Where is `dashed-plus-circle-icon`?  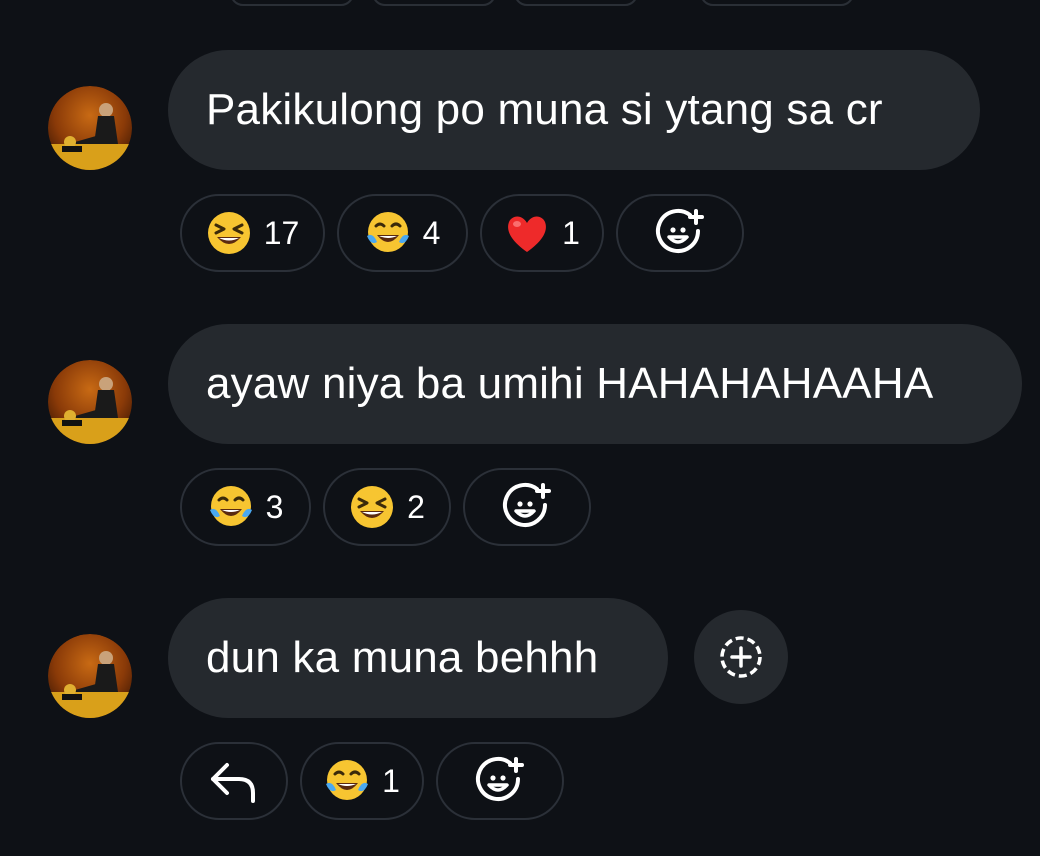
dashed-plus-circle-icon is located at coordinates (741, 657).